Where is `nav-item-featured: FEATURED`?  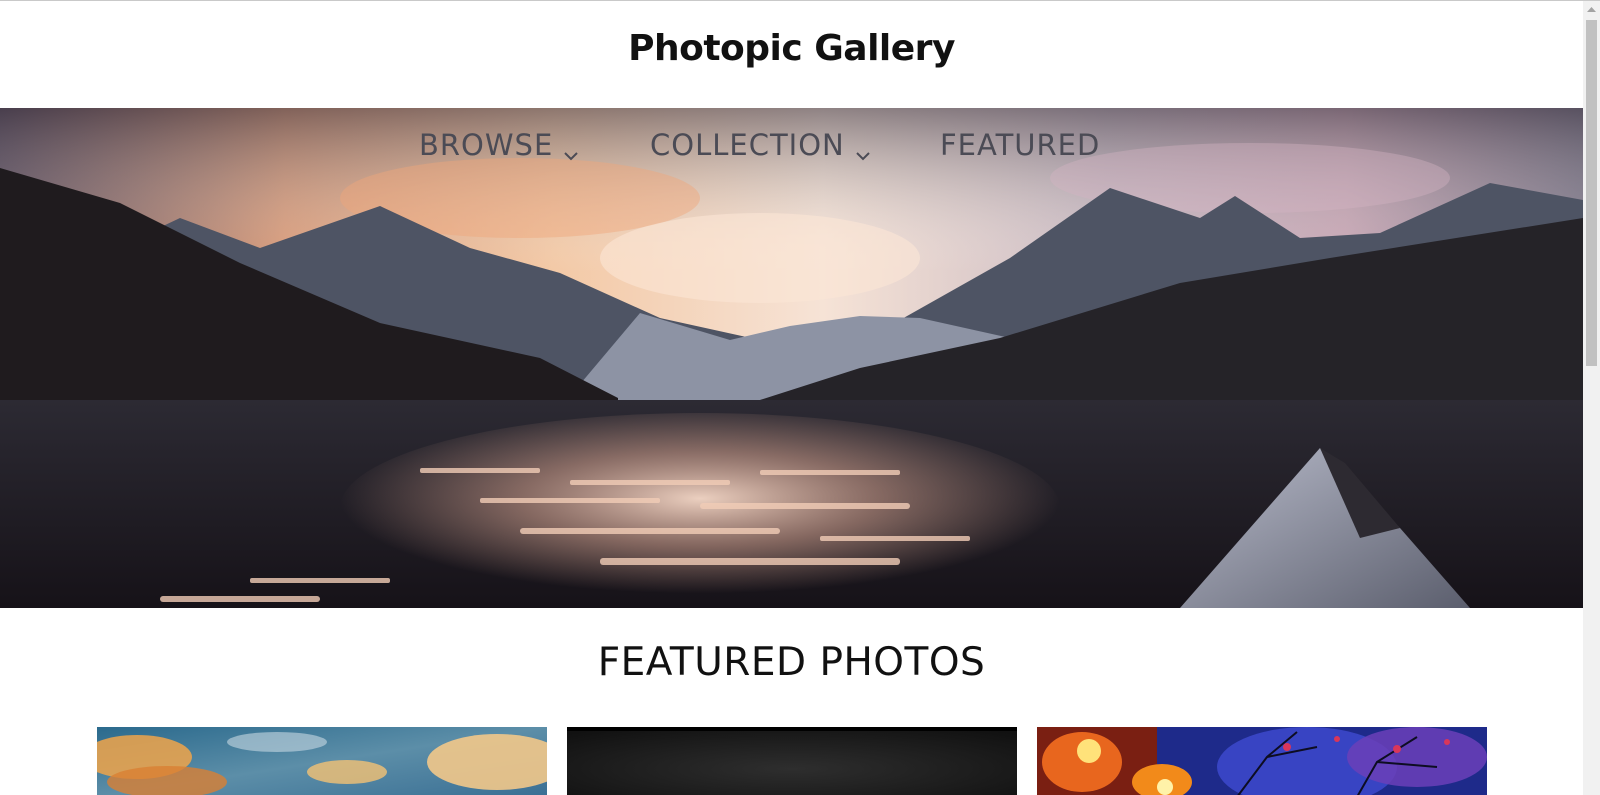
nav-item-featured: FEATURED is located at coordinates (1020, 145).